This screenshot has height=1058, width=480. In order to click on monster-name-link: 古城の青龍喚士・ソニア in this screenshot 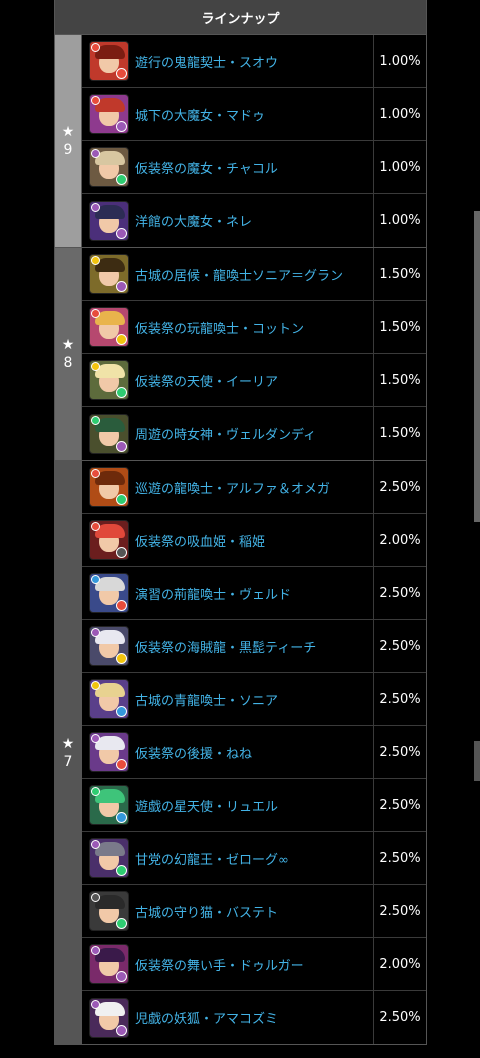, I will do `click(254, 699)`.